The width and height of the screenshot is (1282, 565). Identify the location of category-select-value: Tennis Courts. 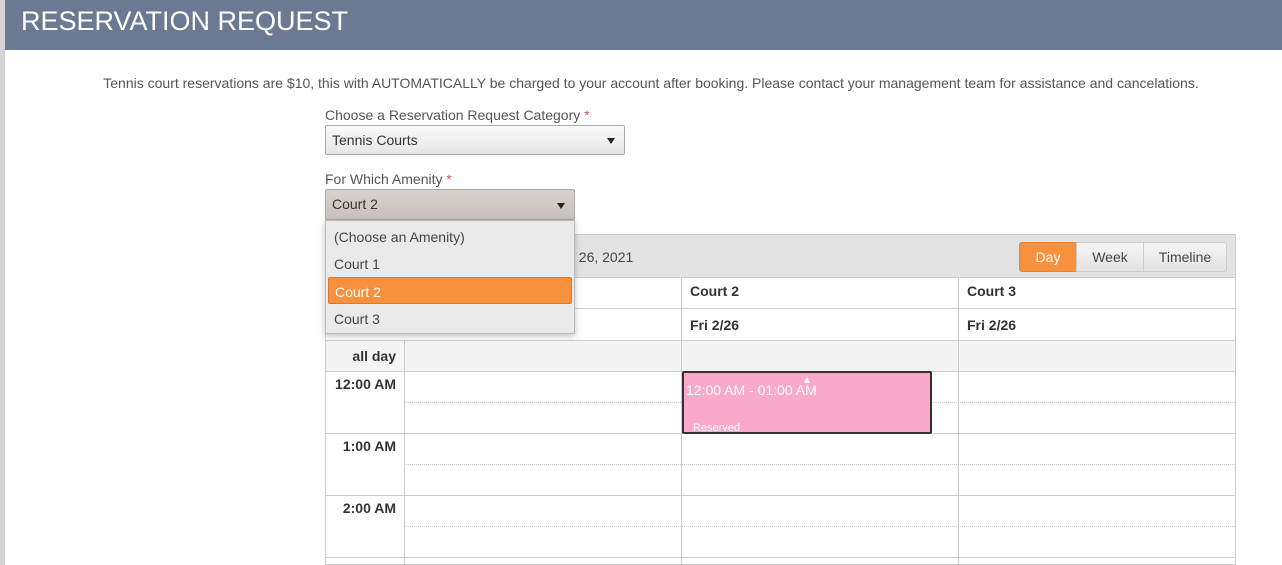
(375, 140).